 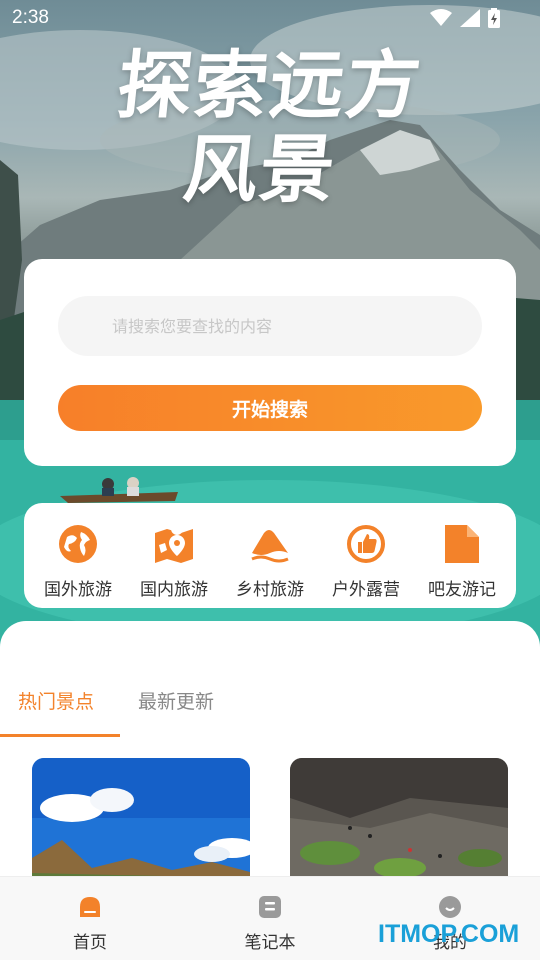 I want to click on hero-title-line2: 风景, so click(x=260, y=170).